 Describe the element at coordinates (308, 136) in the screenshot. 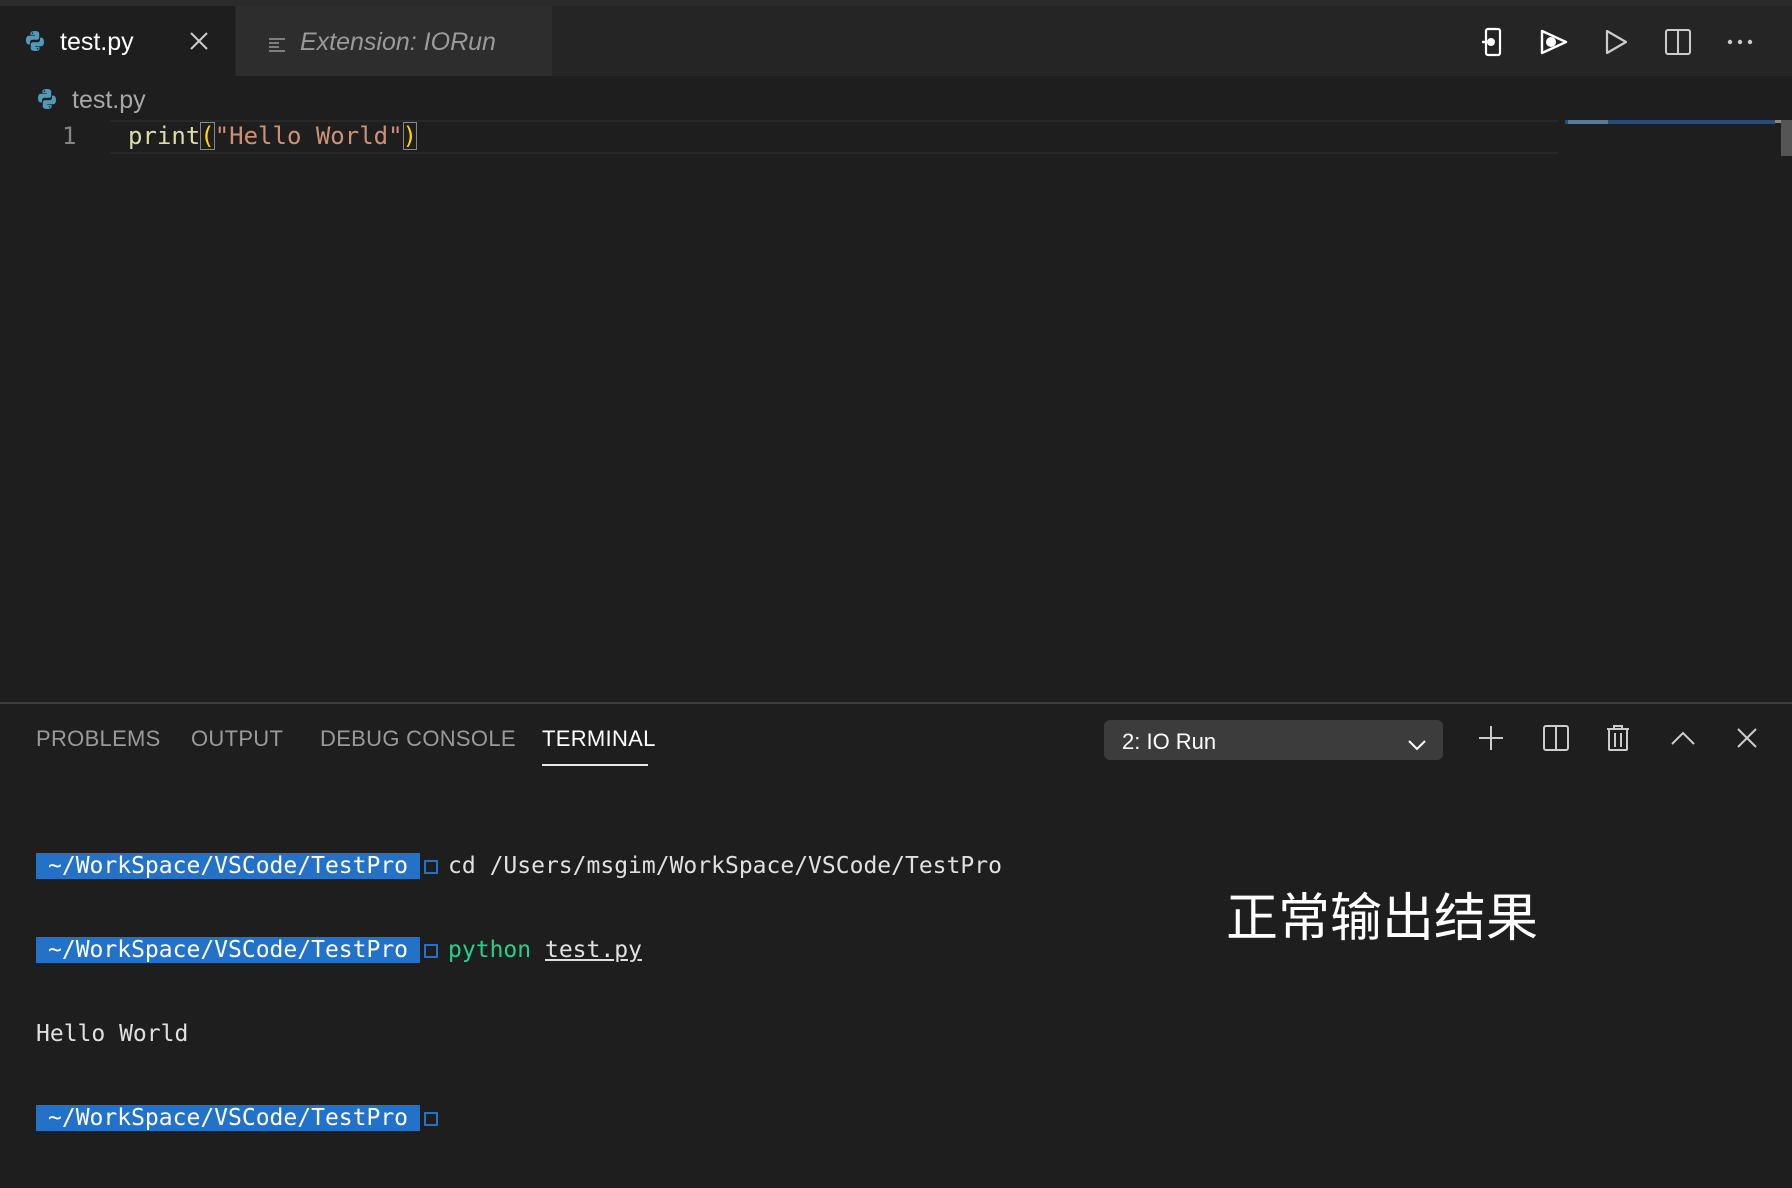

I see `code-token-string: "Hello World"` at that location.